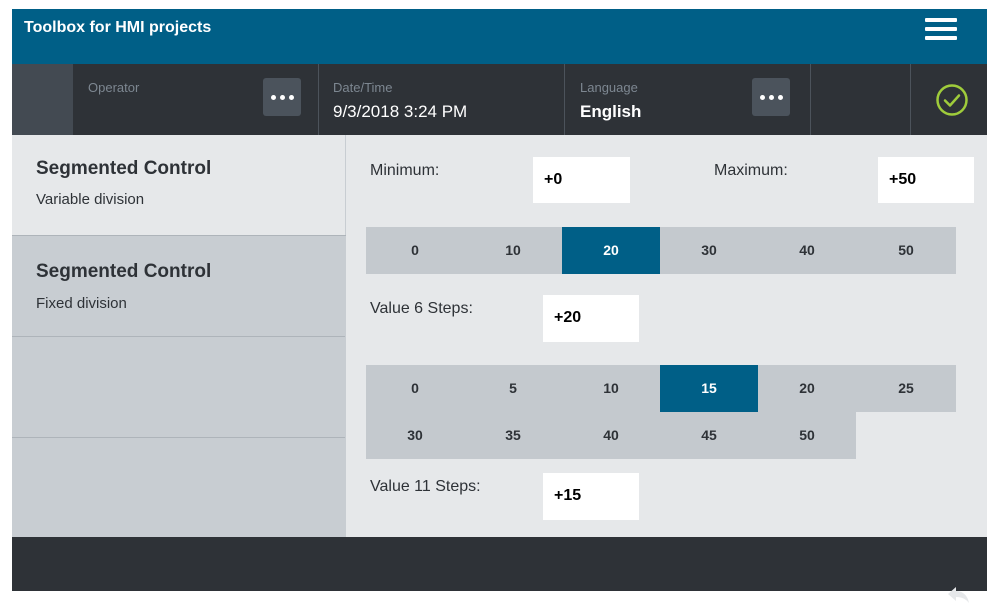 The image size is (987, 605). I want to click on segment-11-option: 50, so click(807, 435).